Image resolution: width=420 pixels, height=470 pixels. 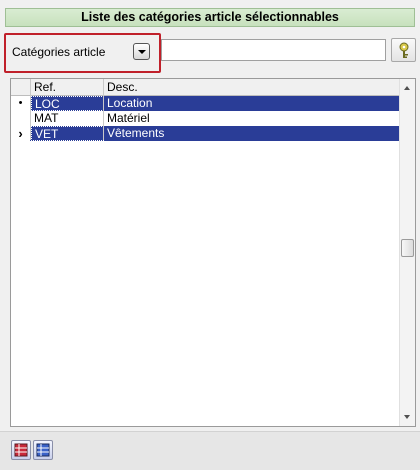 I want to click on table-row: › VET Vêtements, so click(x=205, y=133).